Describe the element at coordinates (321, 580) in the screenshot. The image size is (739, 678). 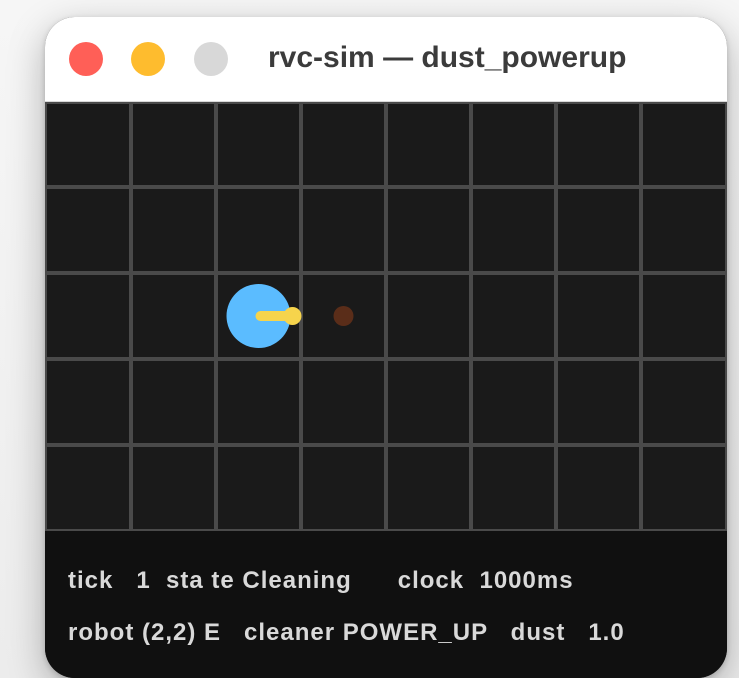
I see `hud-status-line: tick 1 sta te Cleaning clock 1000ms` at that location.